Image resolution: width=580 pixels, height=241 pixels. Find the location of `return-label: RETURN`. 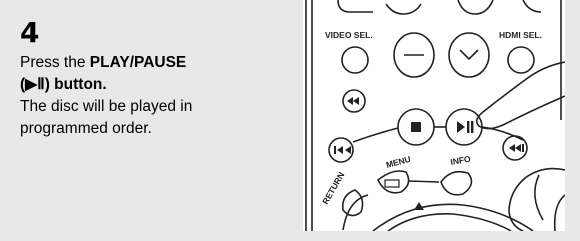

return-label: RETURN is located at coordinates (333, 188).